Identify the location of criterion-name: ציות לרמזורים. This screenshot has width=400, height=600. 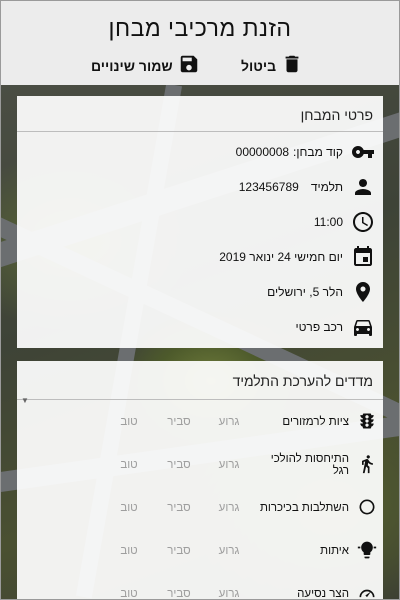
(315, 421).